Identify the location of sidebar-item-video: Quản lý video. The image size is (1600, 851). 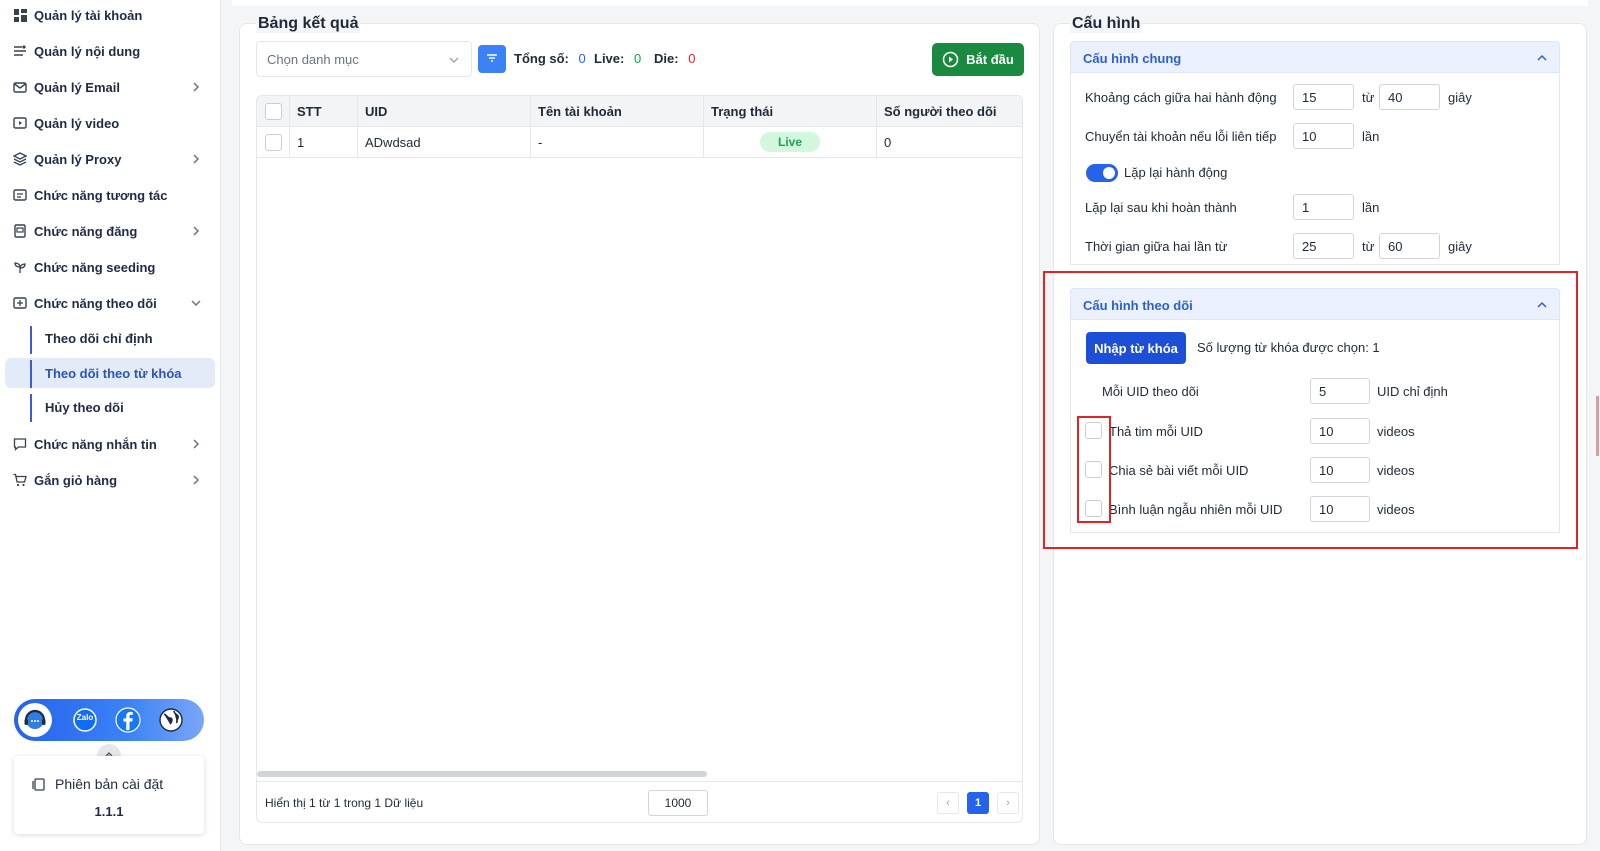
(110, 123).